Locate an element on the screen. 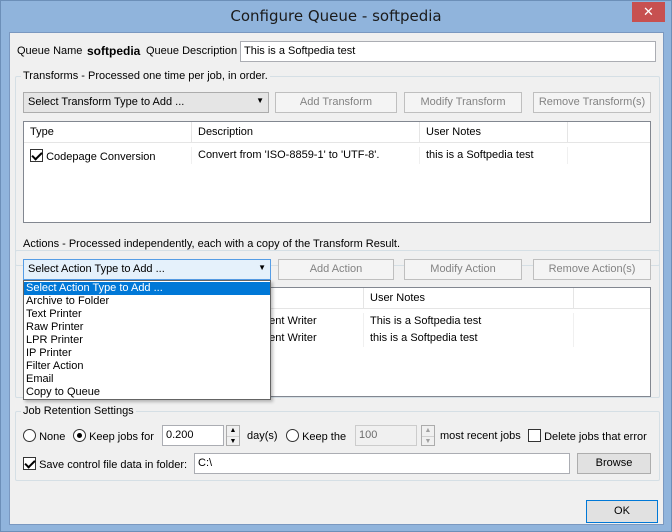  title-bar: Configure Queue - softpedia ✕ is located at coordinates (336, 16).